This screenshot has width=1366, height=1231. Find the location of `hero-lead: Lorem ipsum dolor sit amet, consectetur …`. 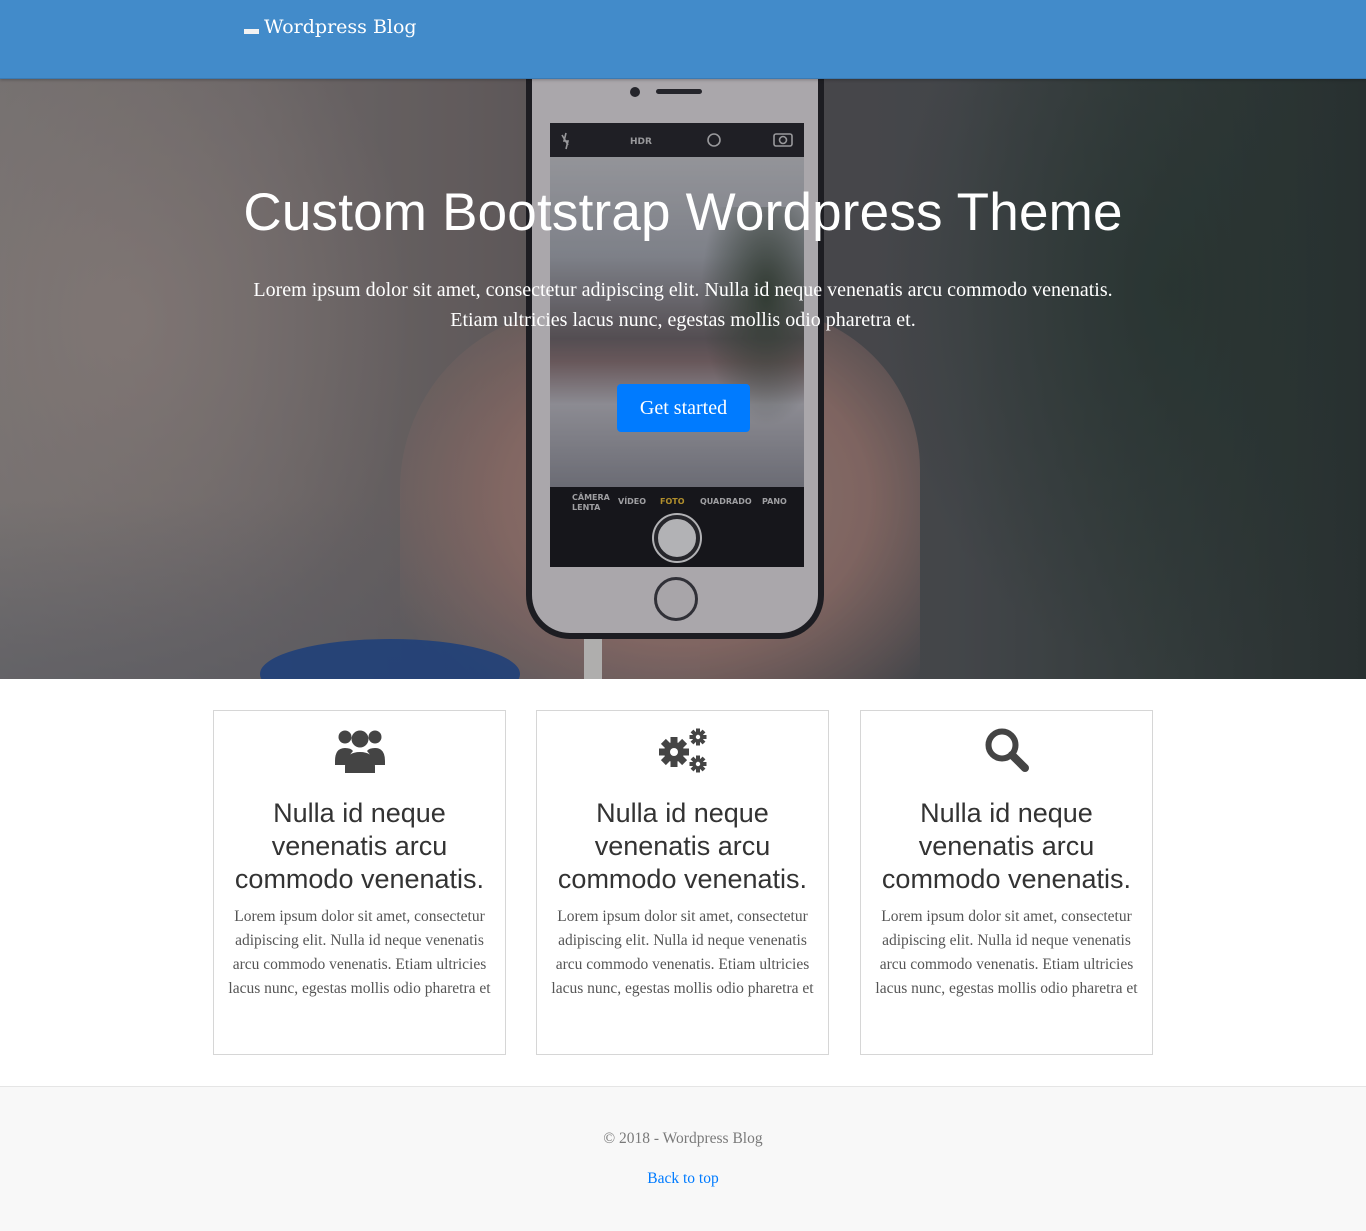

hero-lead: Lorem ipsum dolor sit amet, consectetur … is located at coordinates (683, 305).